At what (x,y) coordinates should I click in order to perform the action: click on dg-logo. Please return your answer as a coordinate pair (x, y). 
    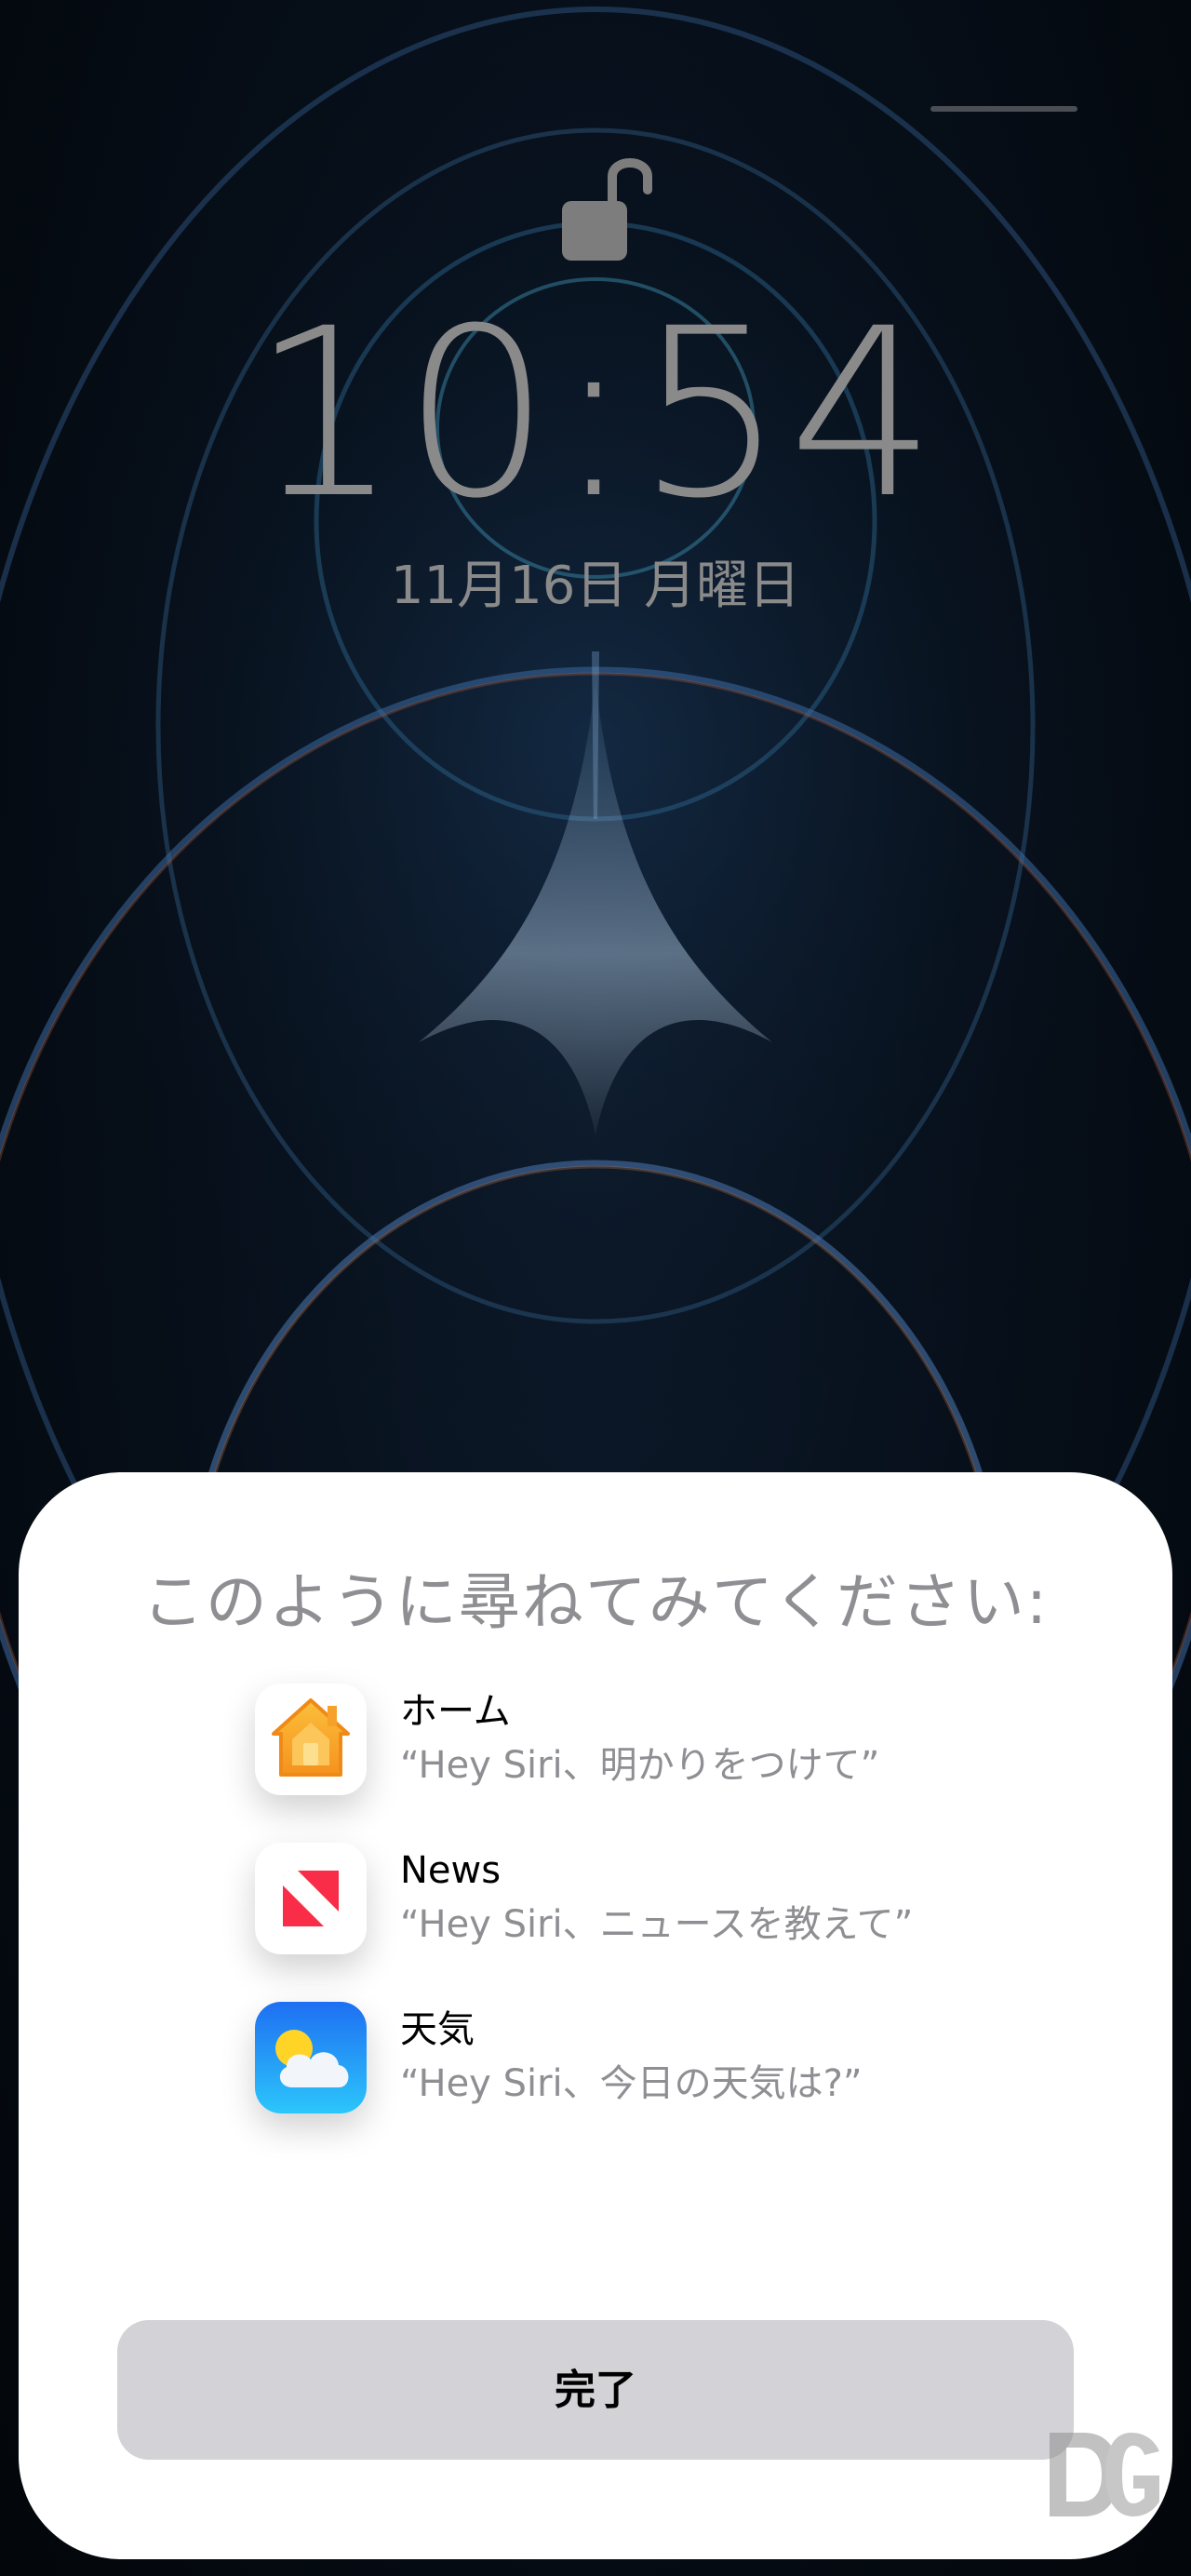
    Looking at the image, I should click on (1104, 2474).